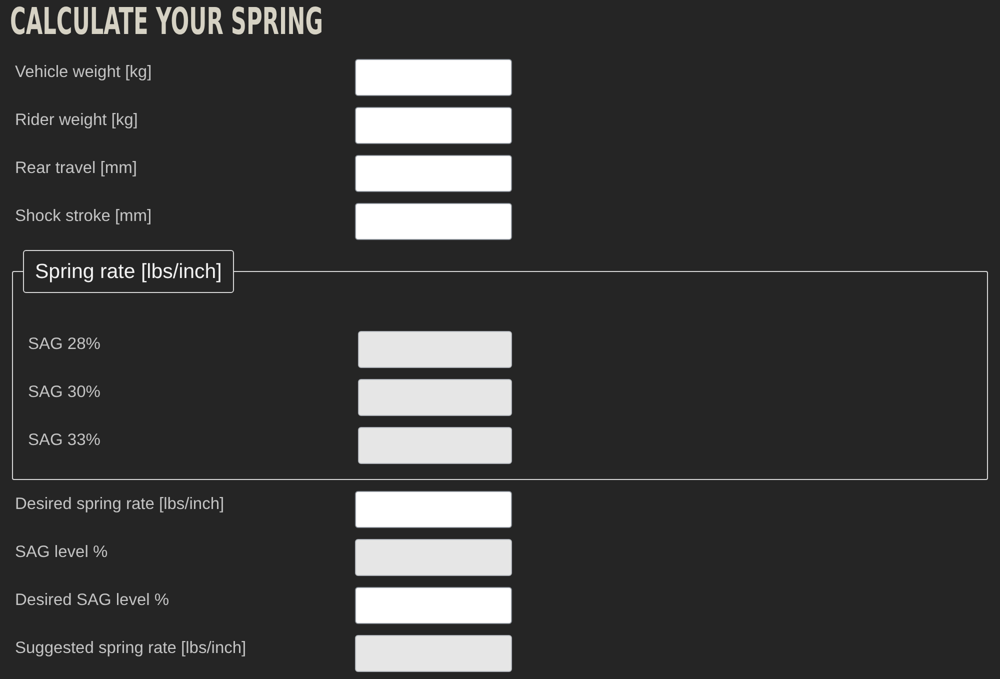  I want to click on field-label: Suggested spring rate [lbs/inch], so click(131, 648).